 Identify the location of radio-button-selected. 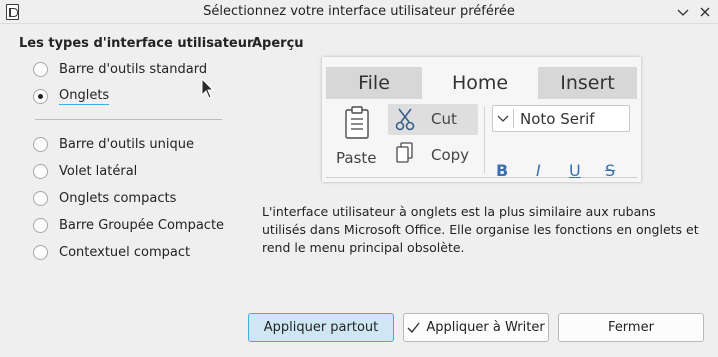
(40, 96).